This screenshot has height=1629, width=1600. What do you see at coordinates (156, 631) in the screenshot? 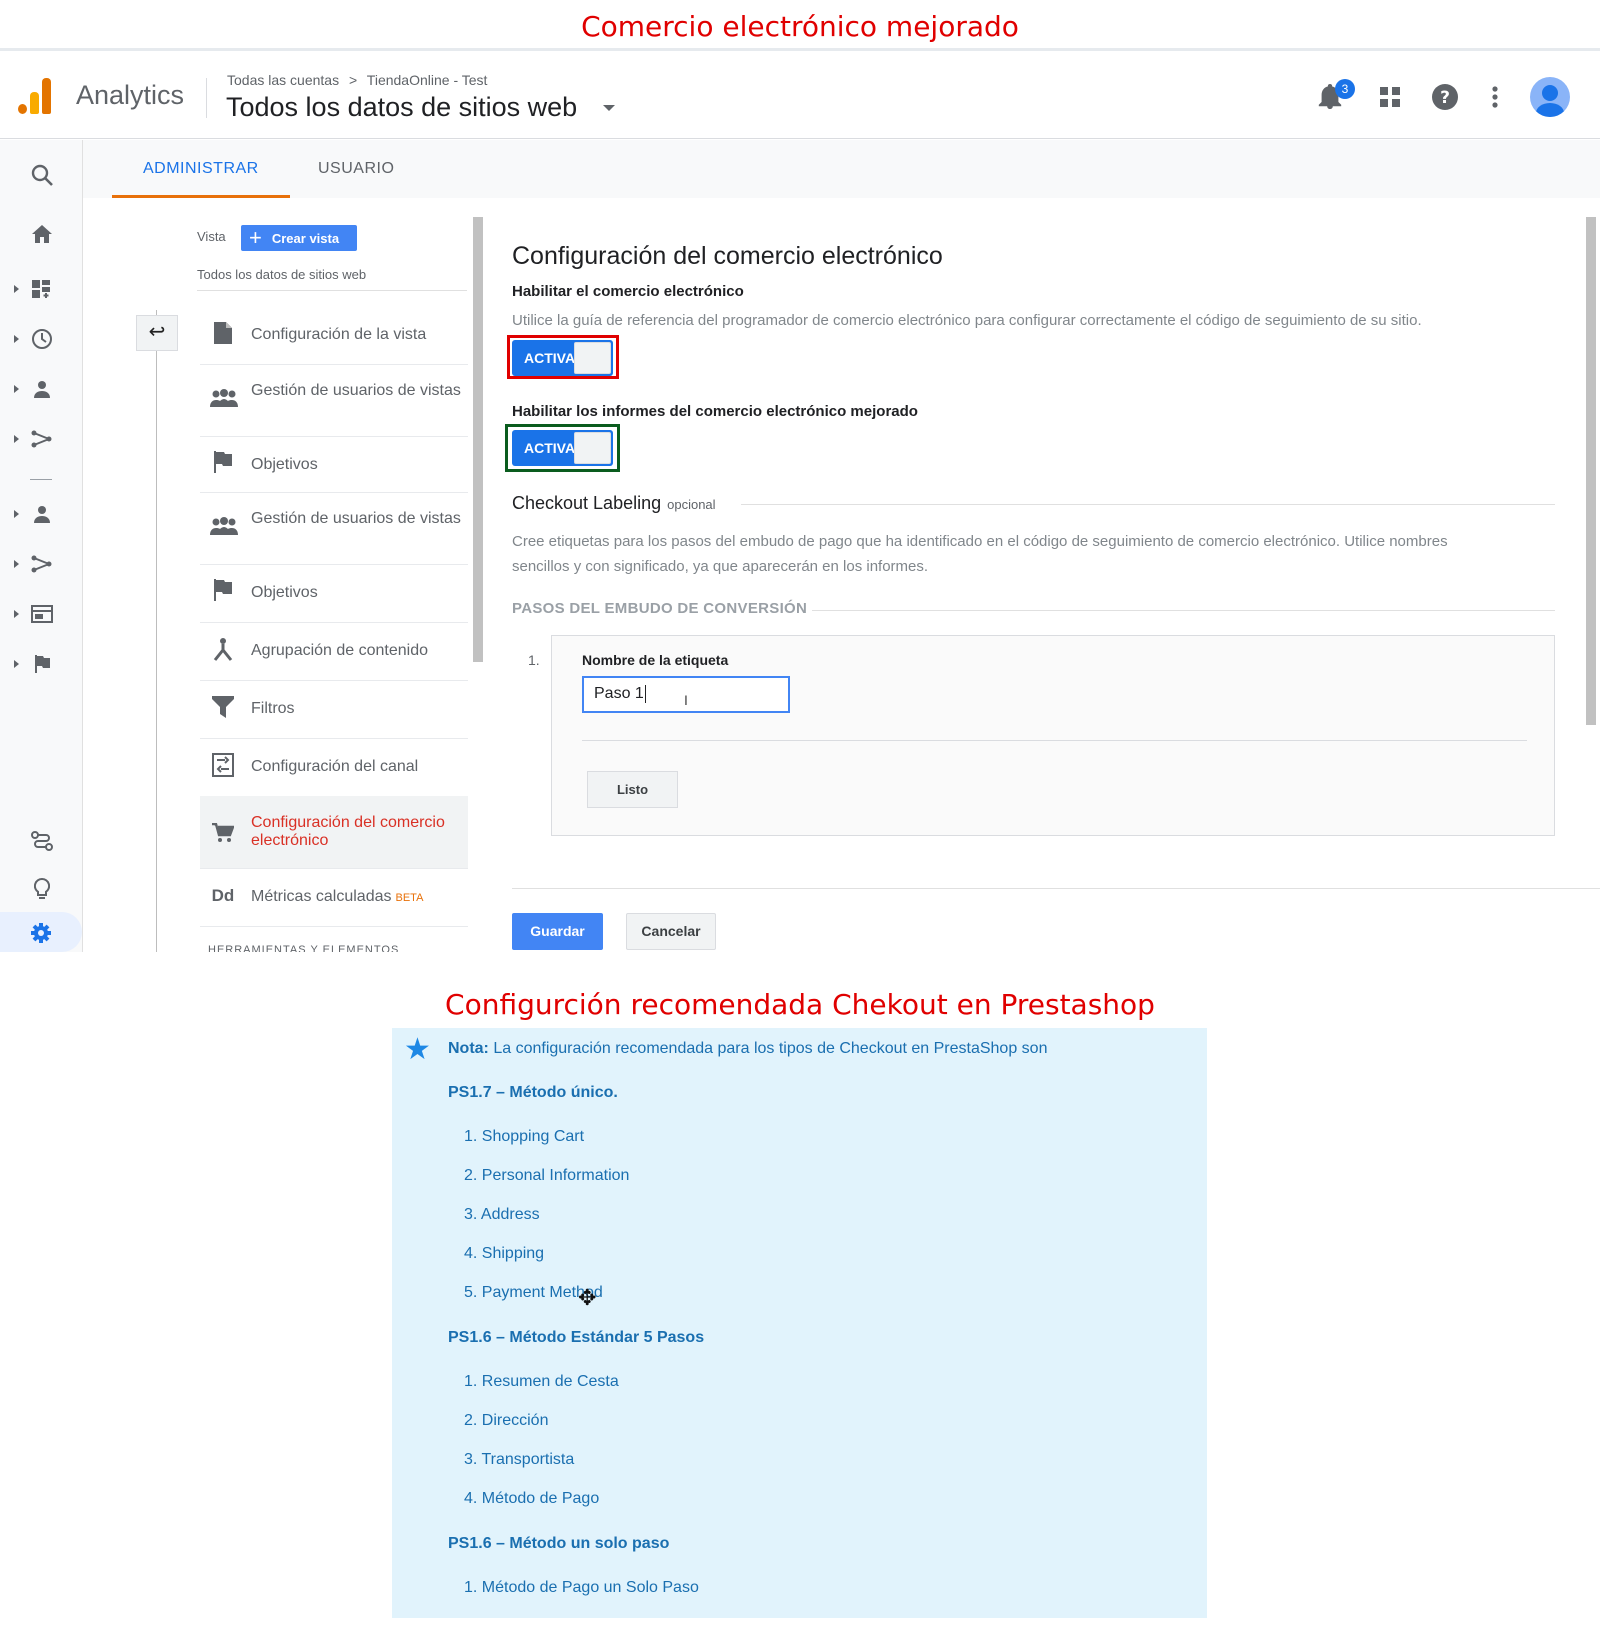
I see `column-guide-line` at bounding box center [156, 631].